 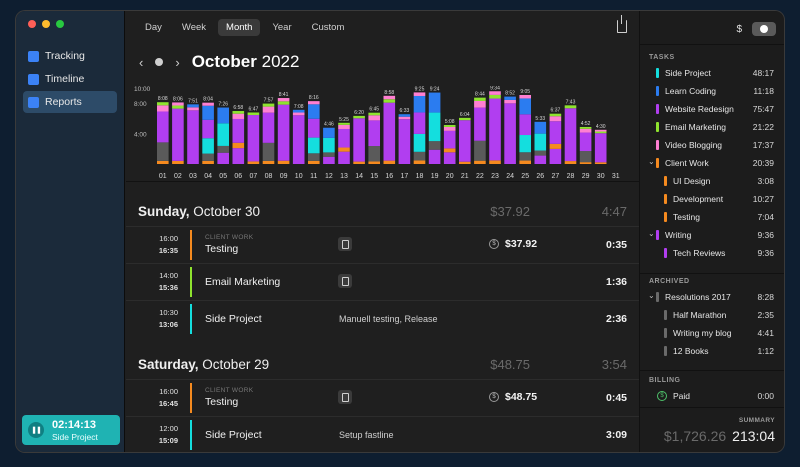 What do you see at coordinates (712, 217) in the screenshot?
I see `task-row: Testing 7:04` at bounding box center [712, 217].